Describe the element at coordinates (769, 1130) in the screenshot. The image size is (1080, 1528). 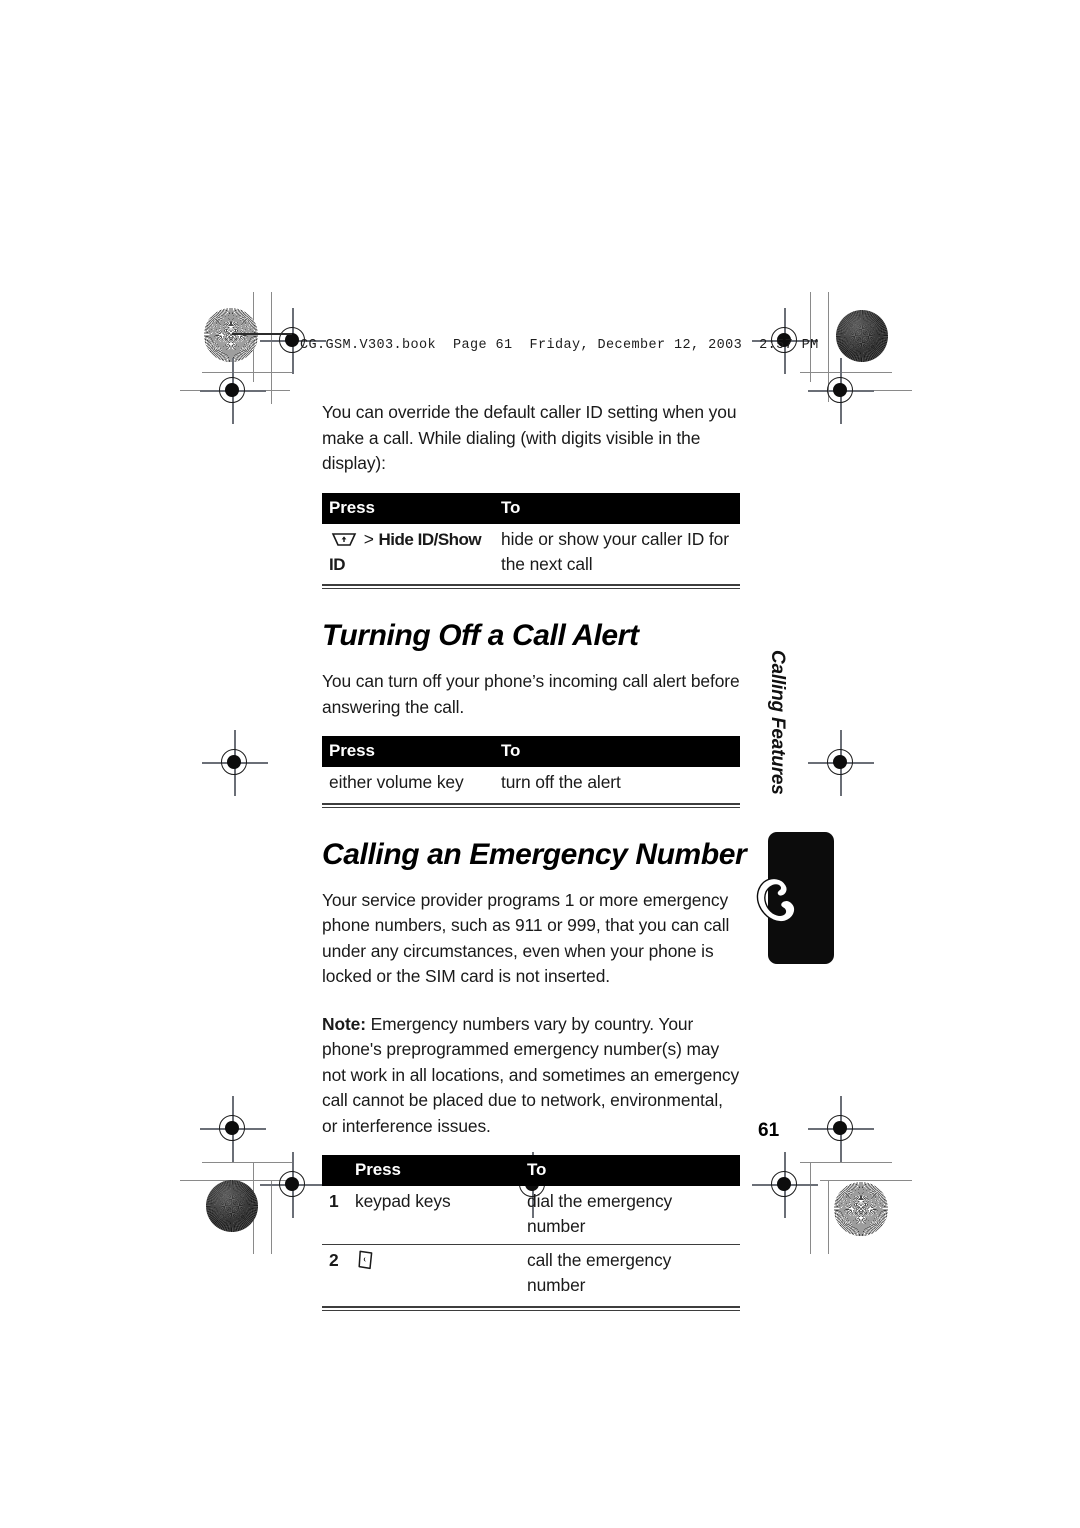
I see `page-number: 61` at that location.